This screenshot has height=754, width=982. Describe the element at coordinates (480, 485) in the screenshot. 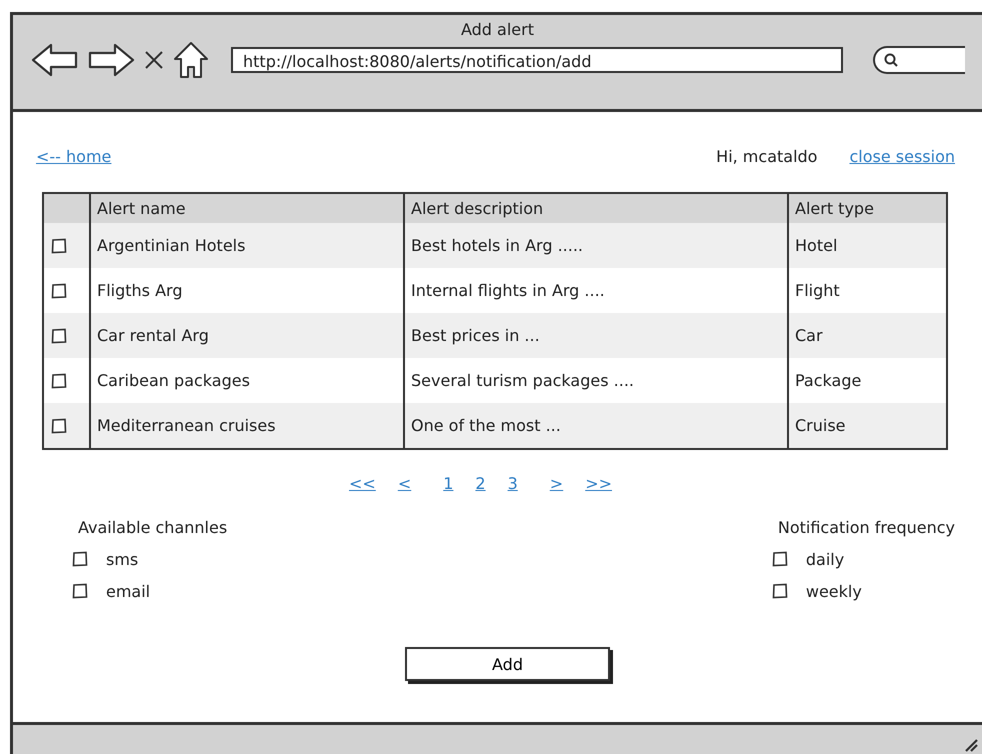

I see `pagination-link: 2` at that location.